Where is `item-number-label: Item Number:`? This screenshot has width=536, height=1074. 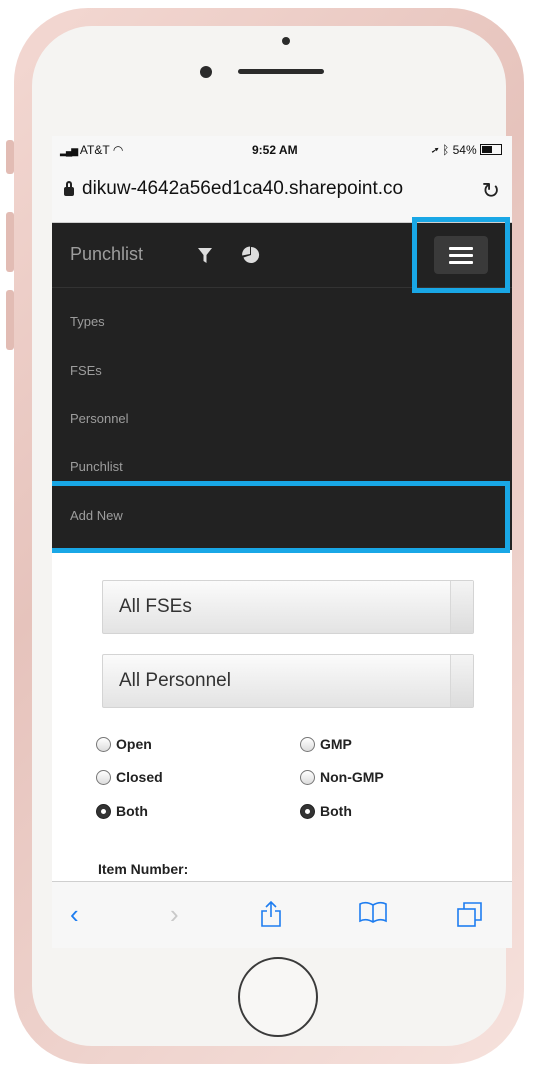
item-number-label: Item Number: is located at coordinates (143, 869).